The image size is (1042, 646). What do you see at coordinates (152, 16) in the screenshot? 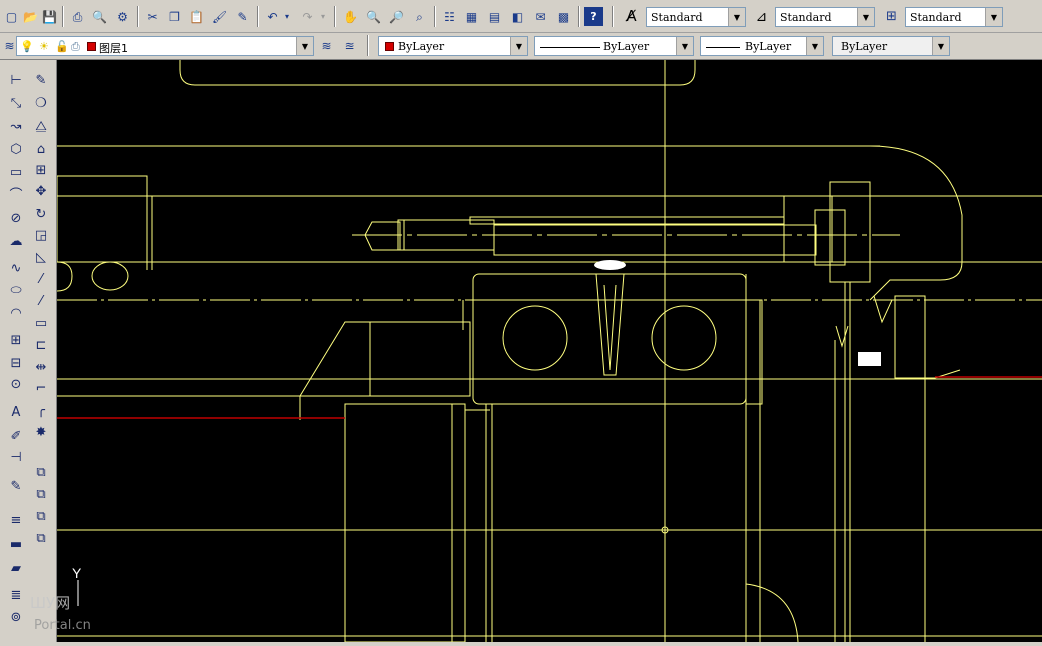
I see `cut-icon: ✂` at bounding box center [152, 16].